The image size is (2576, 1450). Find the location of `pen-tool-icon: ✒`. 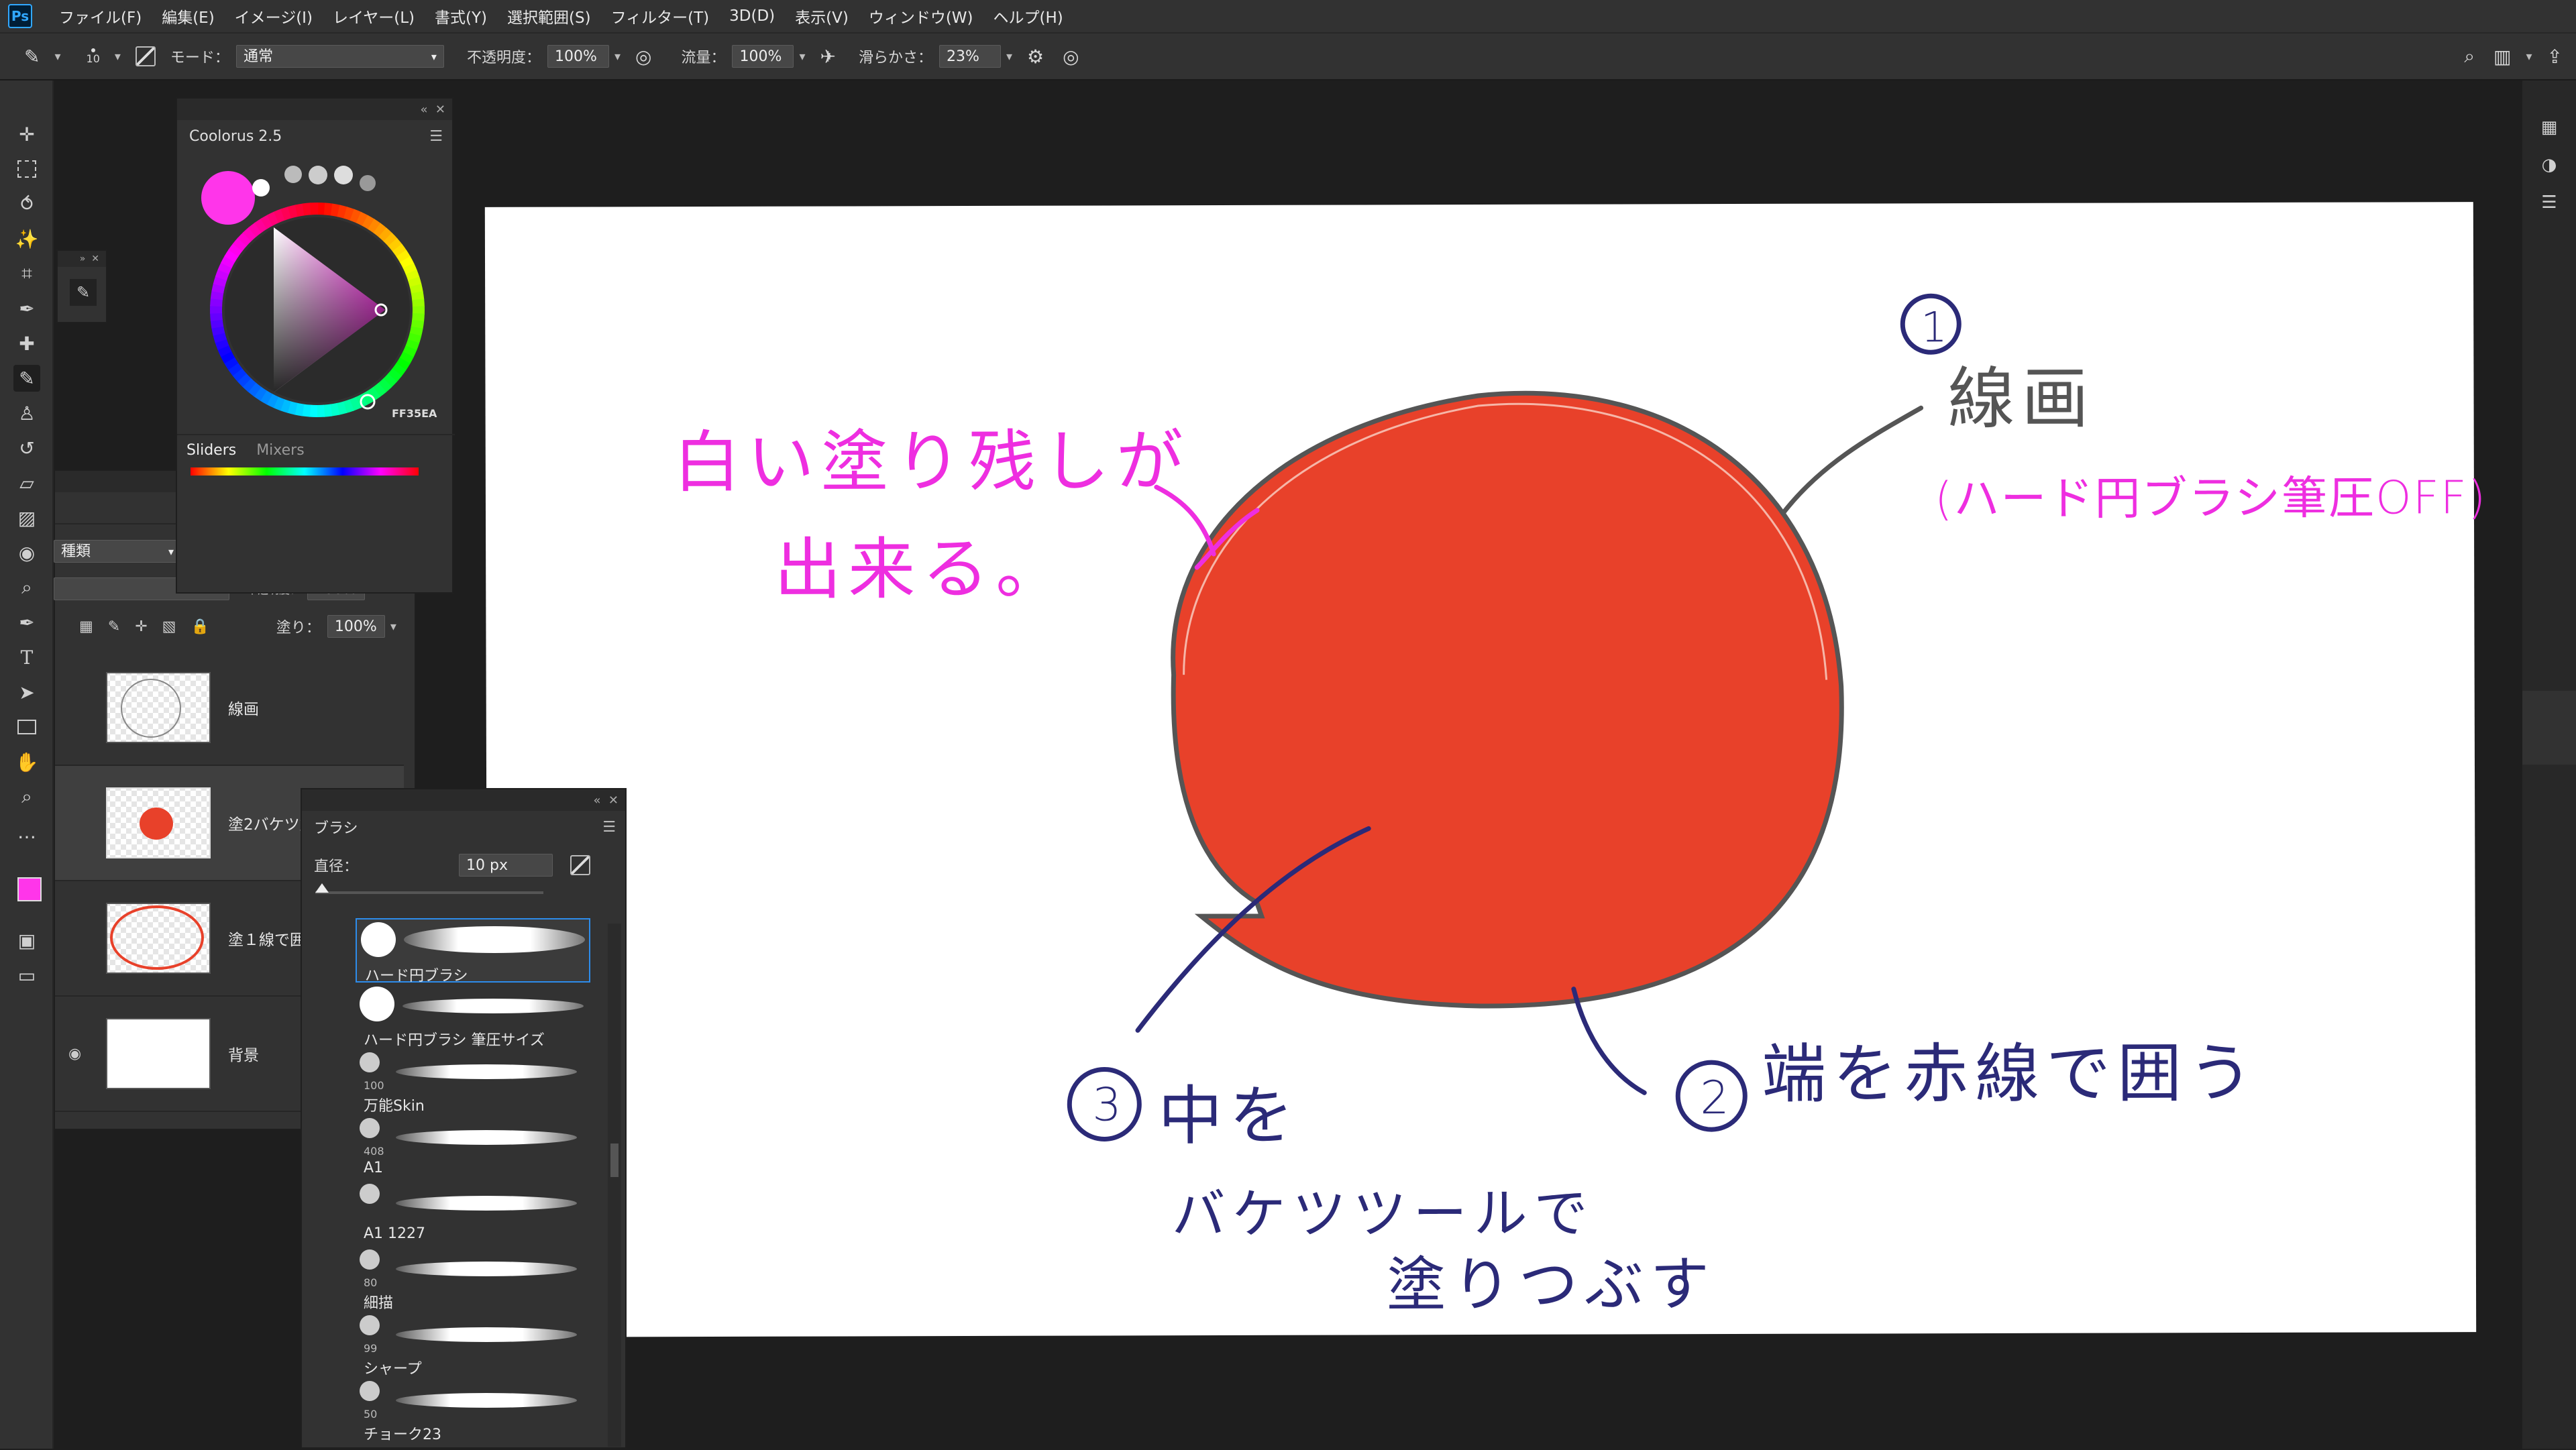

pen-tool-icon: ✒ is located at coordinates (26, 622).